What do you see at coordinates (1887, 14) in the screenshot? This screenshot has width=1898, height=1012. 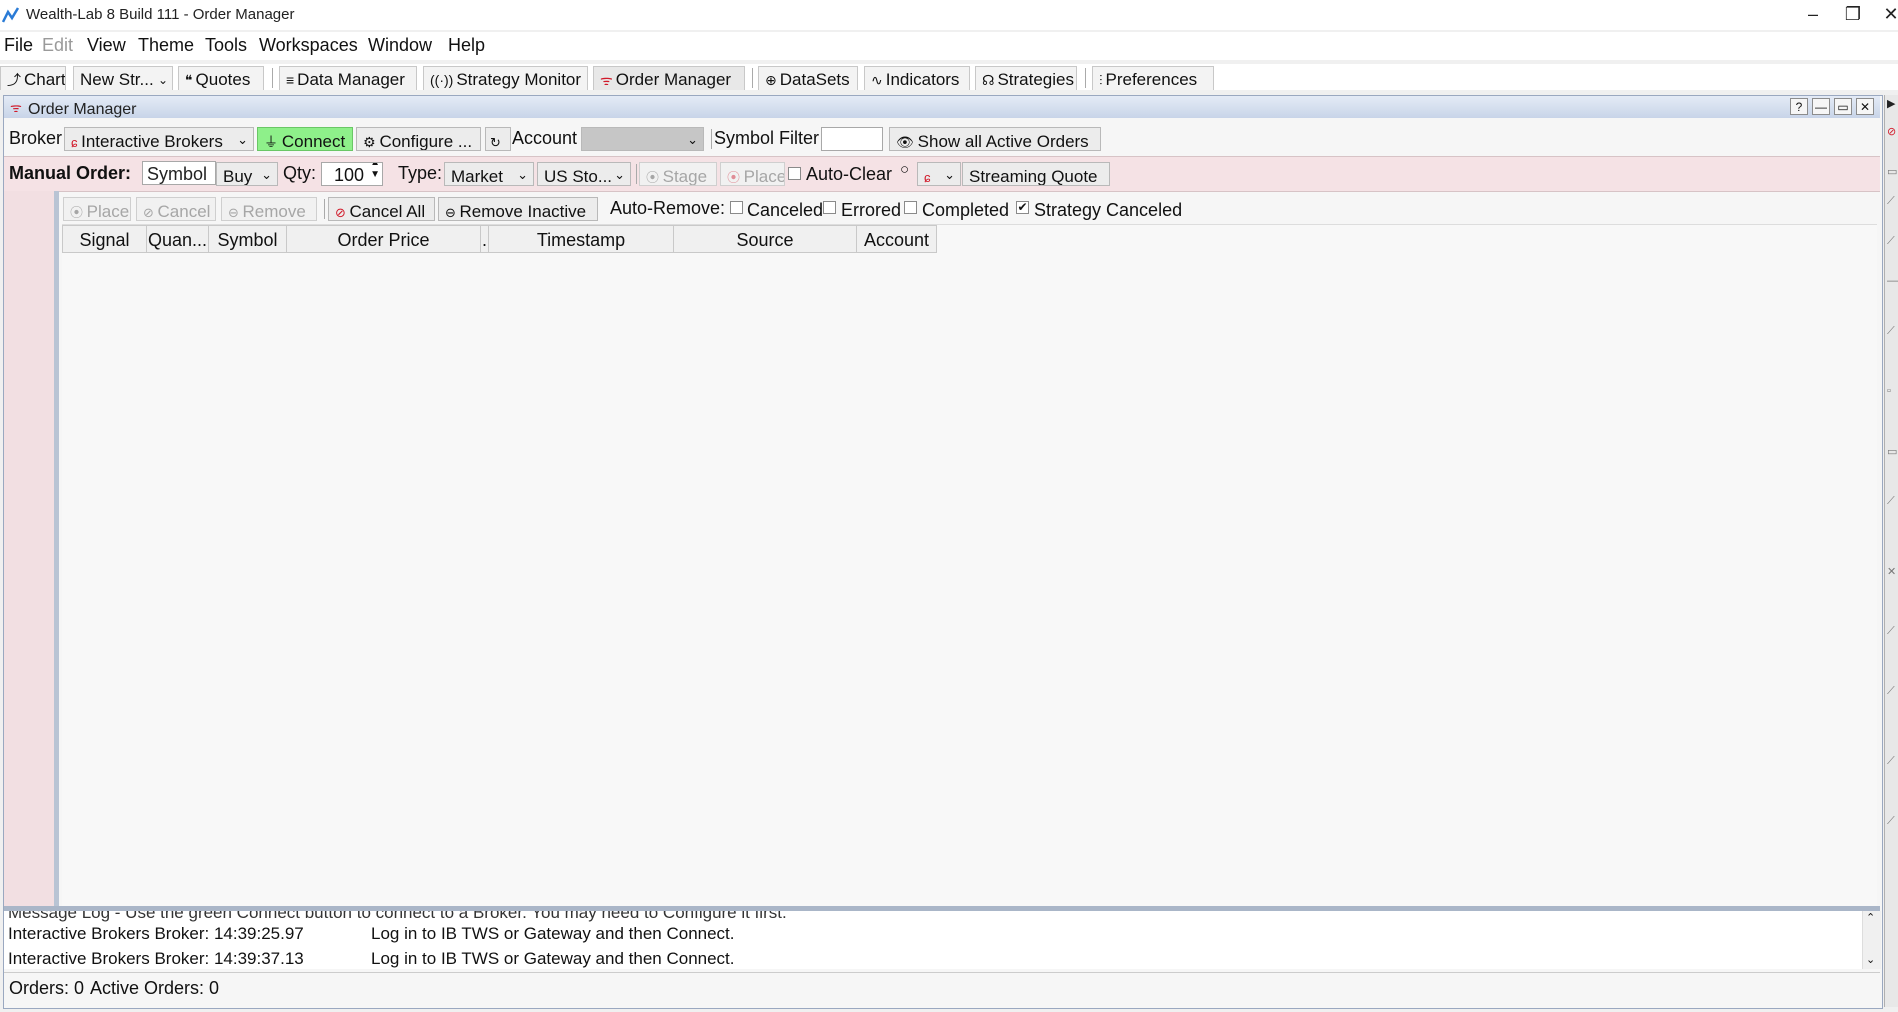 I see `close-window-button: ✕` at bounding box center [1887, 14].